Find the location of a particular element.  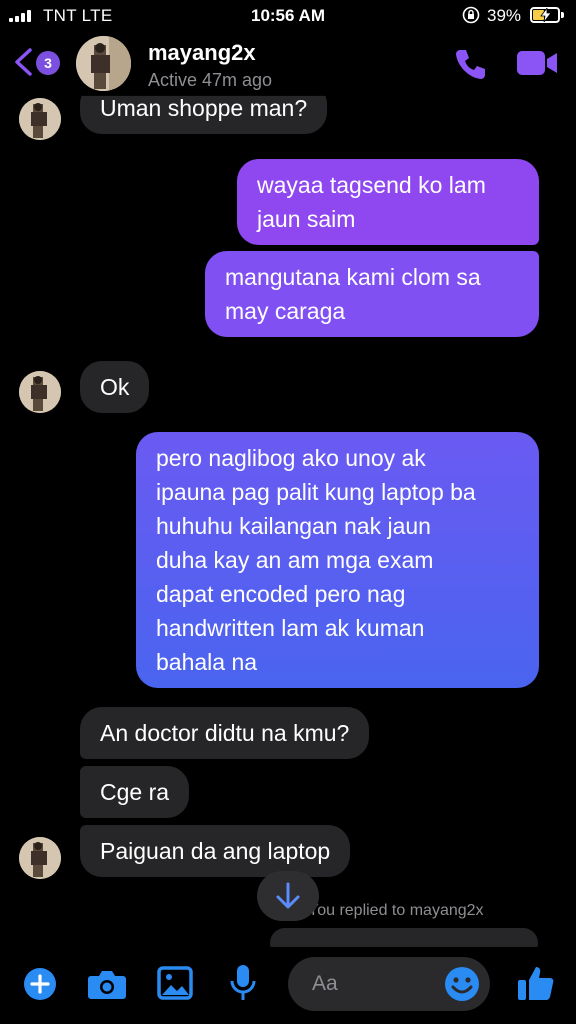

message-input-placeholder: Aa is located at coordinates (325, 983).